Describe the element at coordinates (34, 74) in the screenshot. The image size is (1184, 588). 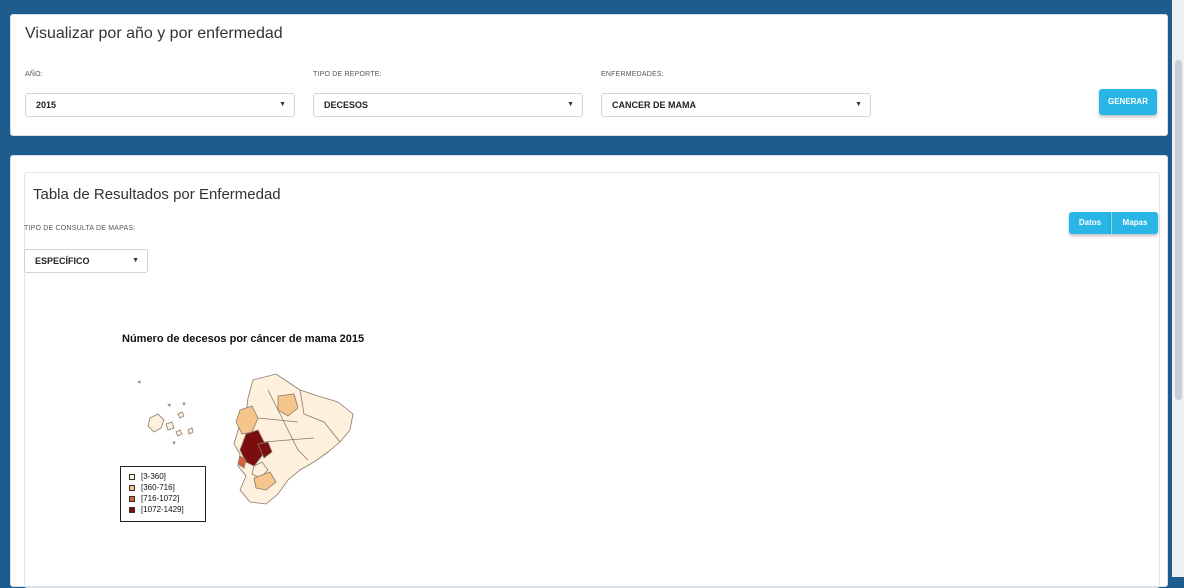
I see `year-label: AÑO:` at that location.